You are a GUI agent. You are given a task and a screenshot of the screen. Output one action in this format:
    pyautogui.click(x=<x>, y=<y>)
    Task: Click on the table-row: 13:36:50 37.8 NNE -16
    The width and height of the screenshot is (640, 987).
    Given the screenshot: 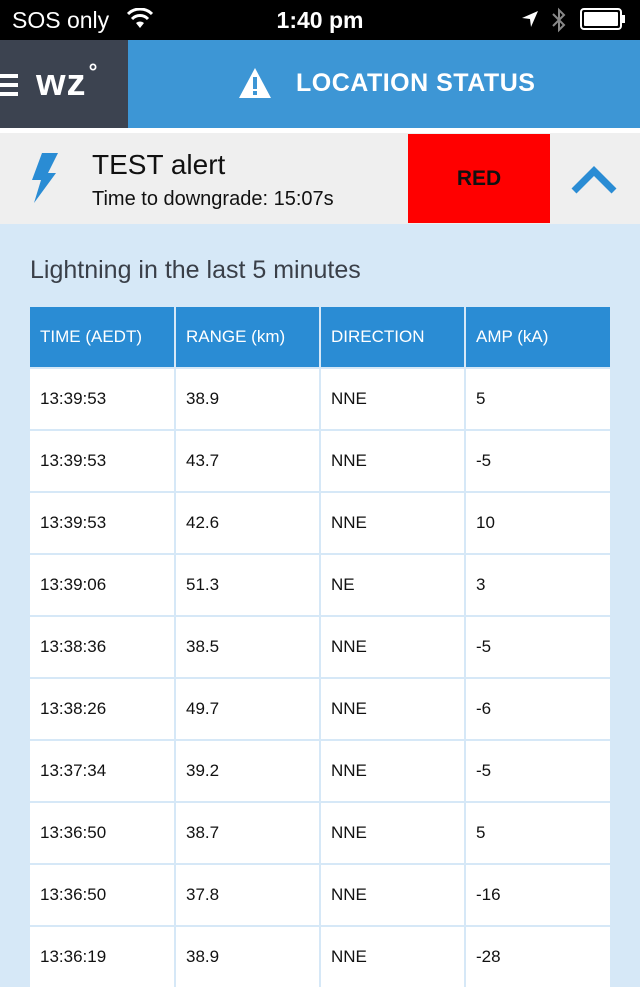 What is the action you would take?
    pyautogui.click(x=320, y=894)
    